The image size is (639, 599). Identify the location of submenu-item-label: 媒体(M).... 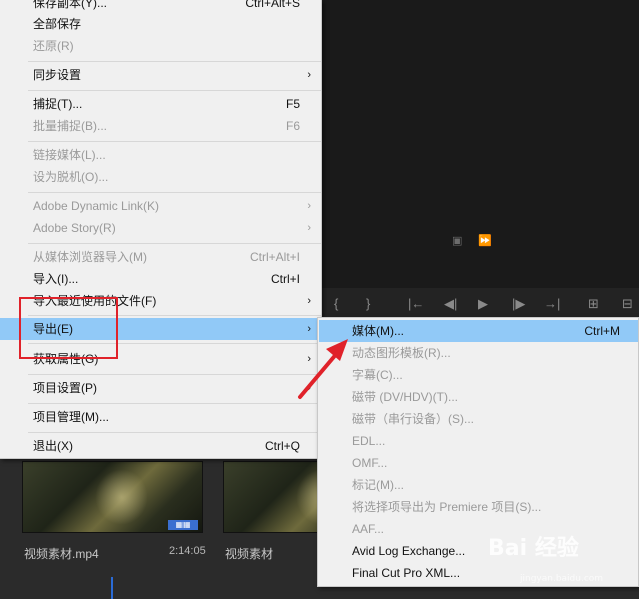
(378, 331).